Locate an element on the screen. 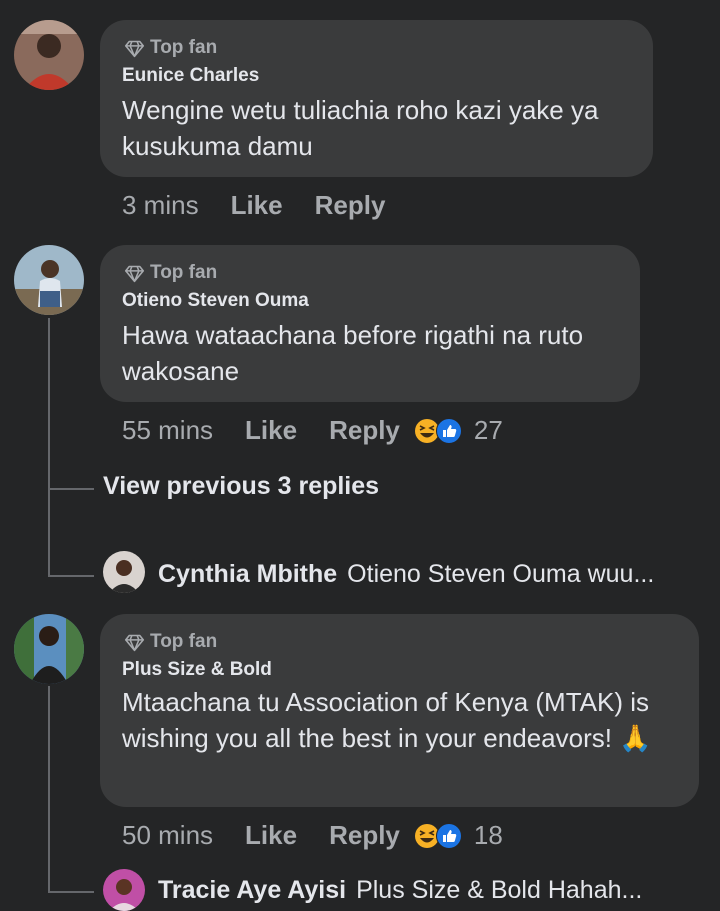  reply-author: Tracie Aye Ayisi is located at coordinates (252, 890).